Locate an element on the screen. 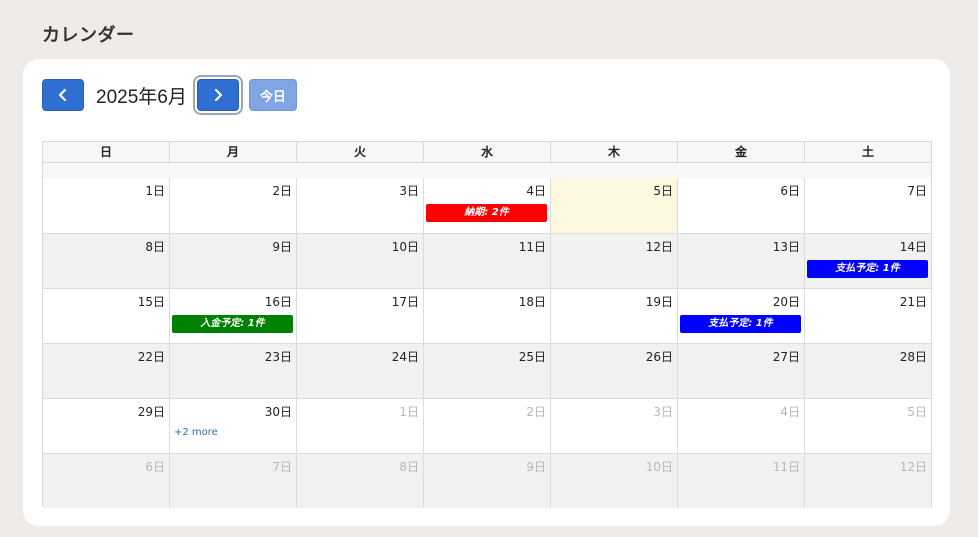 This screenshot has height=537, width=978. day-cell: 28日 is located at coordinates (867, 371).